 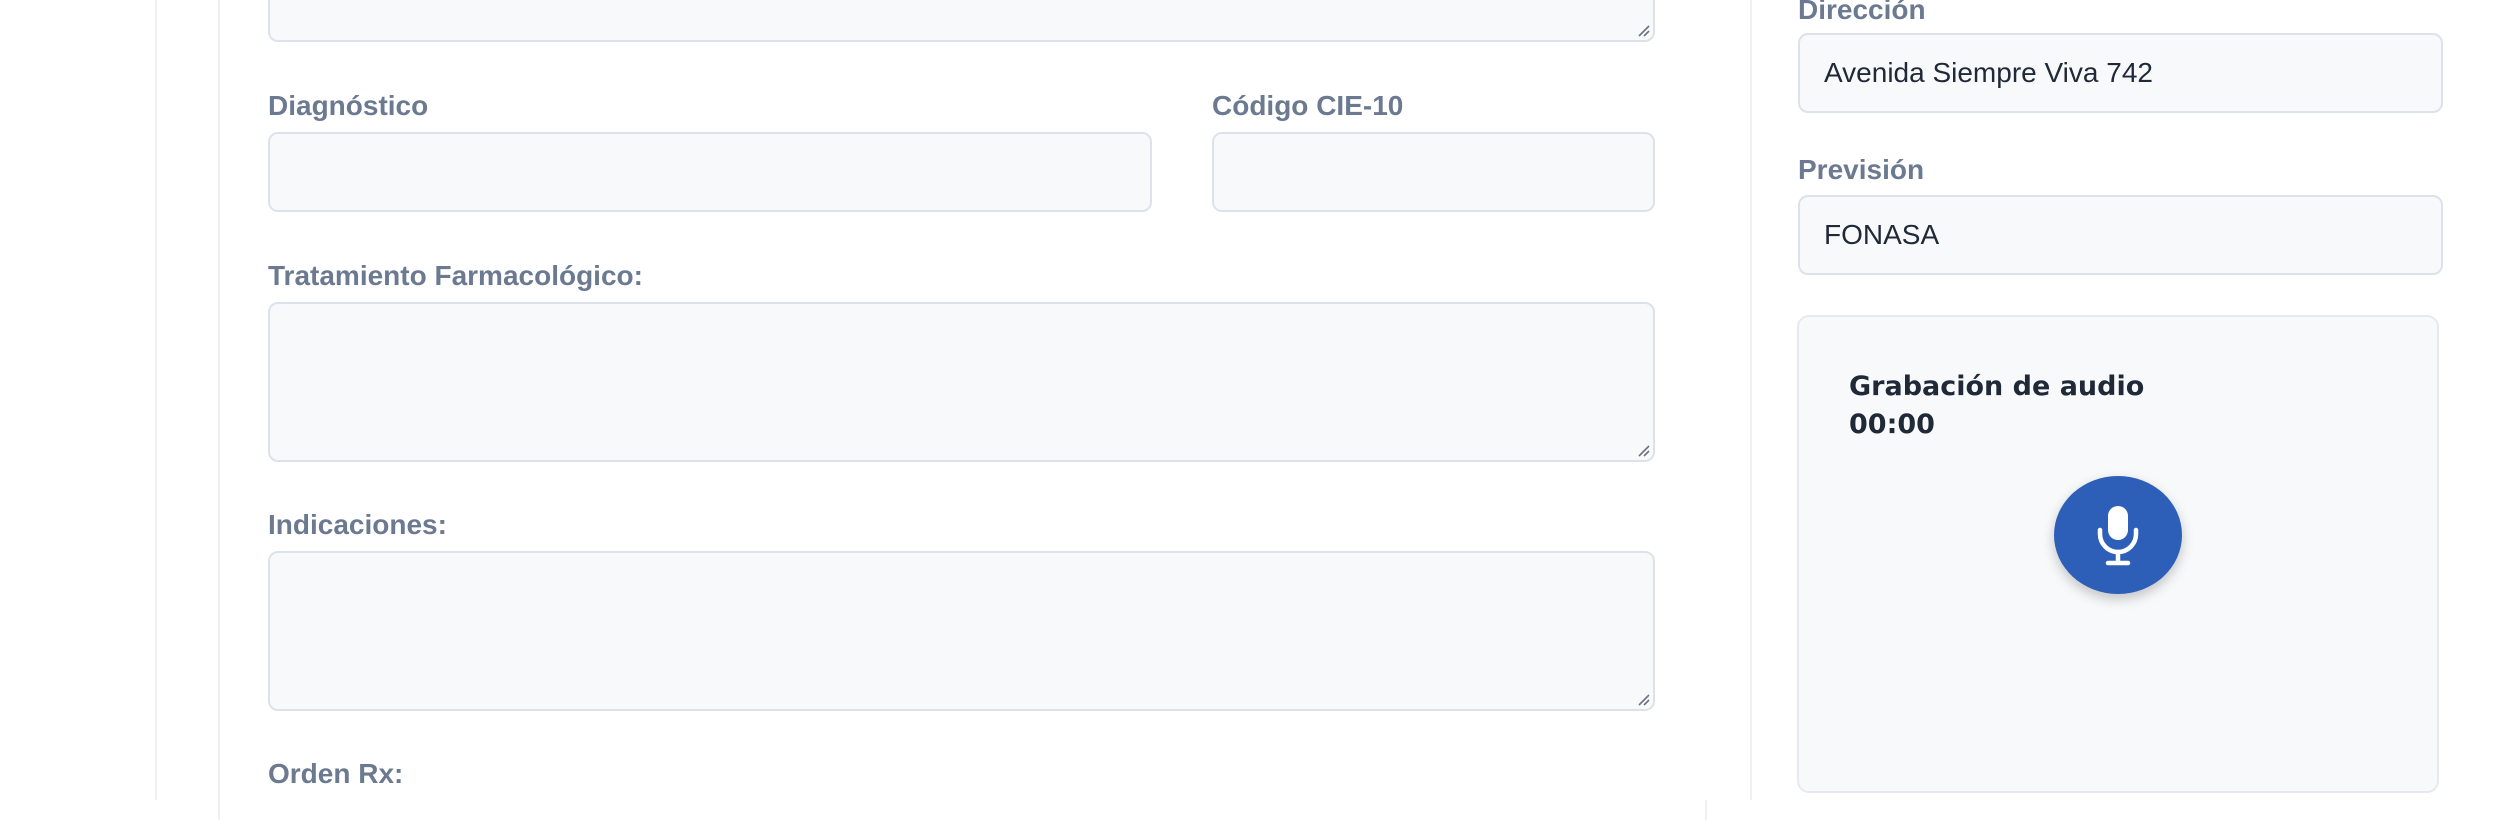 I want to click on direccion-input: Avenida Siempre Viva 742, so click(x=2120, y=73).